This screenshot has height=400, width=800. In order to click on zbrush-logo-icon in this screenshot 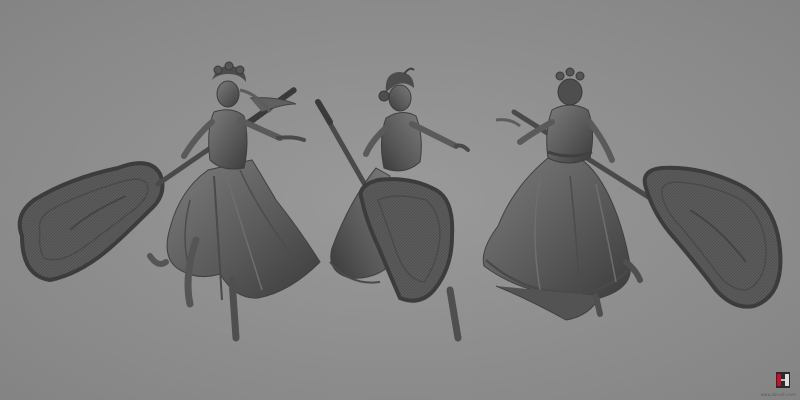, I will do `click(783, 380)`.